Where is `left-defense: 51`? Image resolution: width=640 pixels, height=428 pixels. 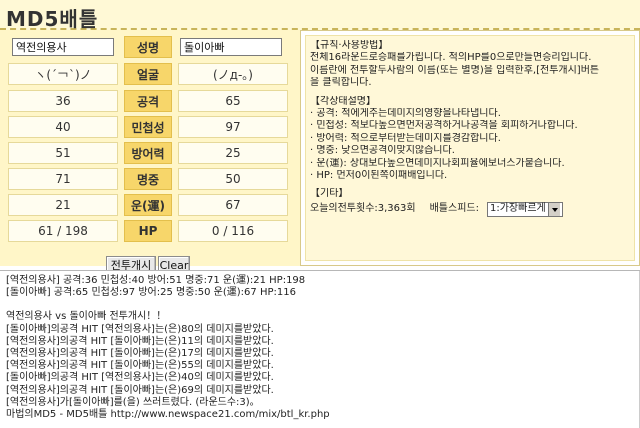
left-defense: 51 is located at coordinates (63, 153).